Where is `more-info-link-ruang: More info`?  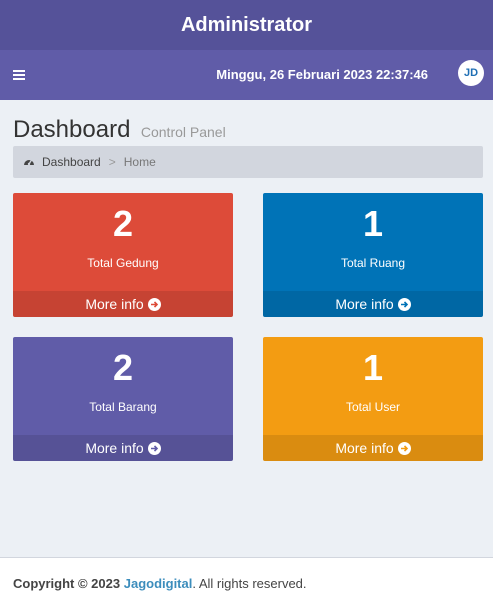 more-info-link-ruang: More info is located at coordinates (373, 304).